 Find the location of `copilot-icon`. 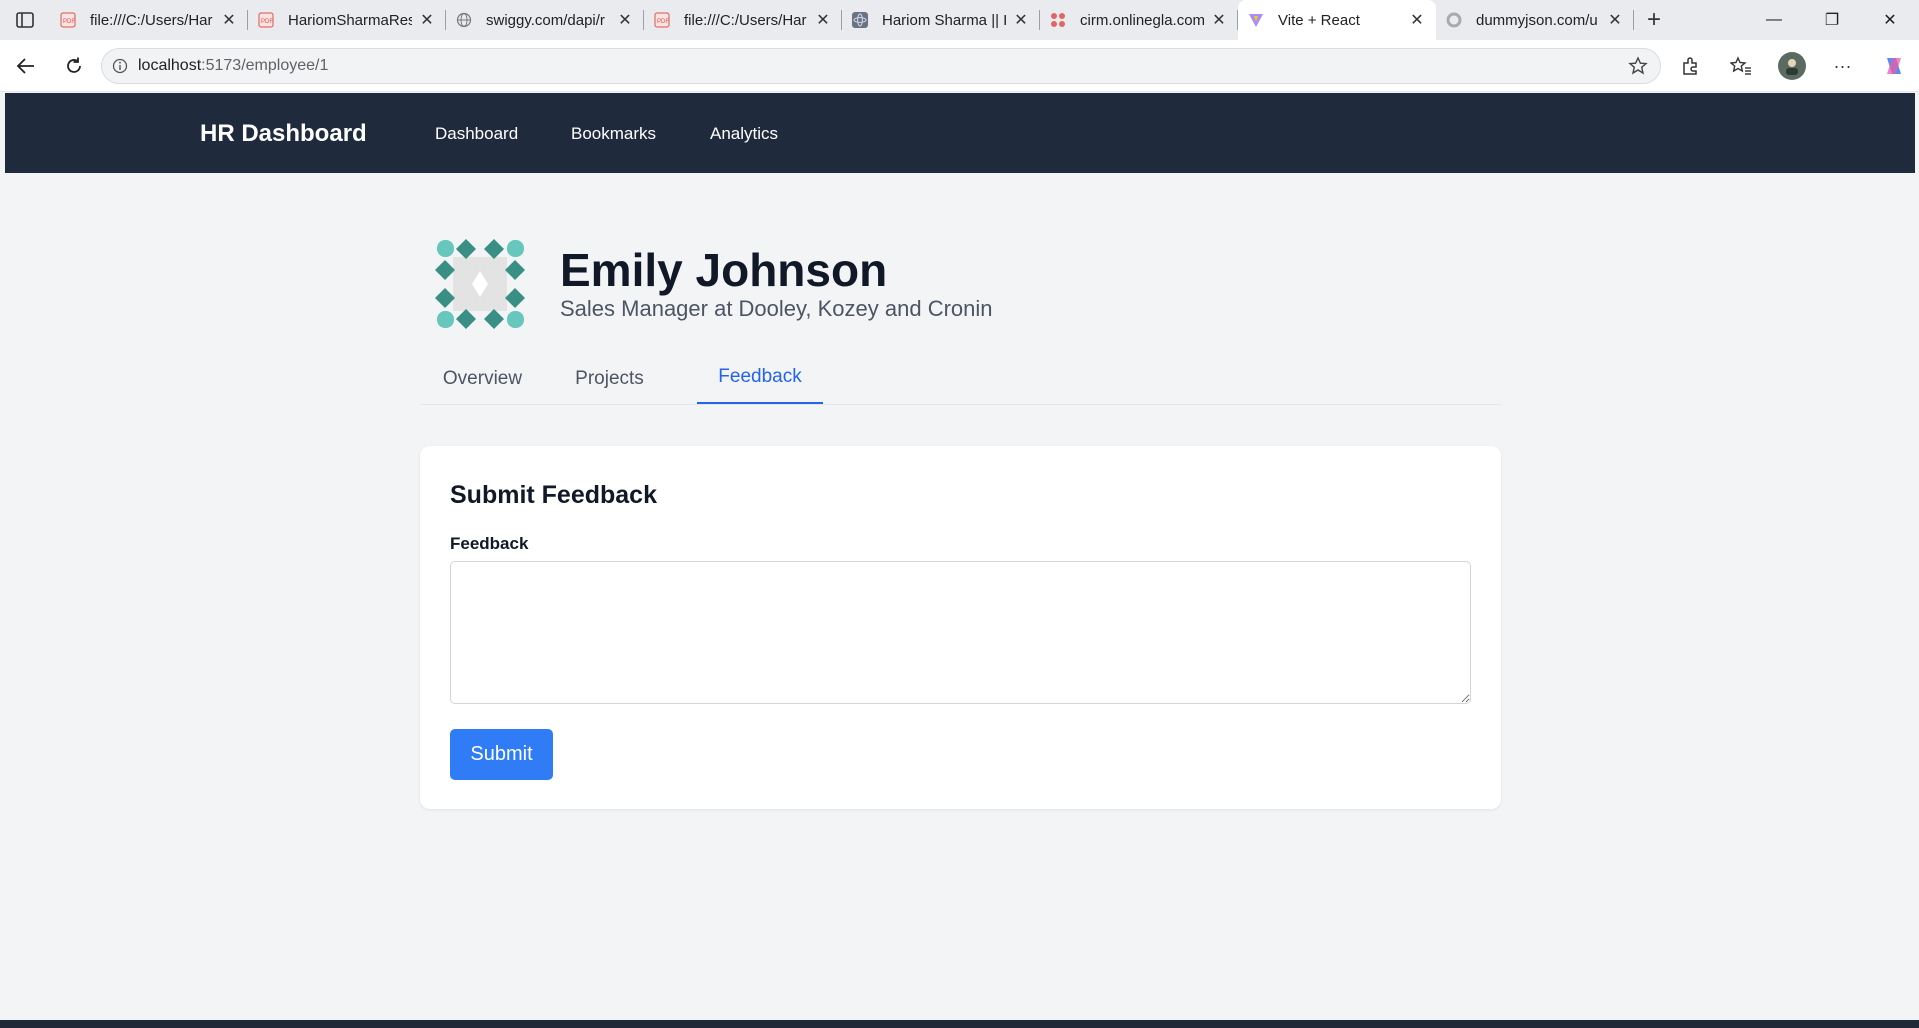

copilot-icon is located at coordinates (1893, 66).